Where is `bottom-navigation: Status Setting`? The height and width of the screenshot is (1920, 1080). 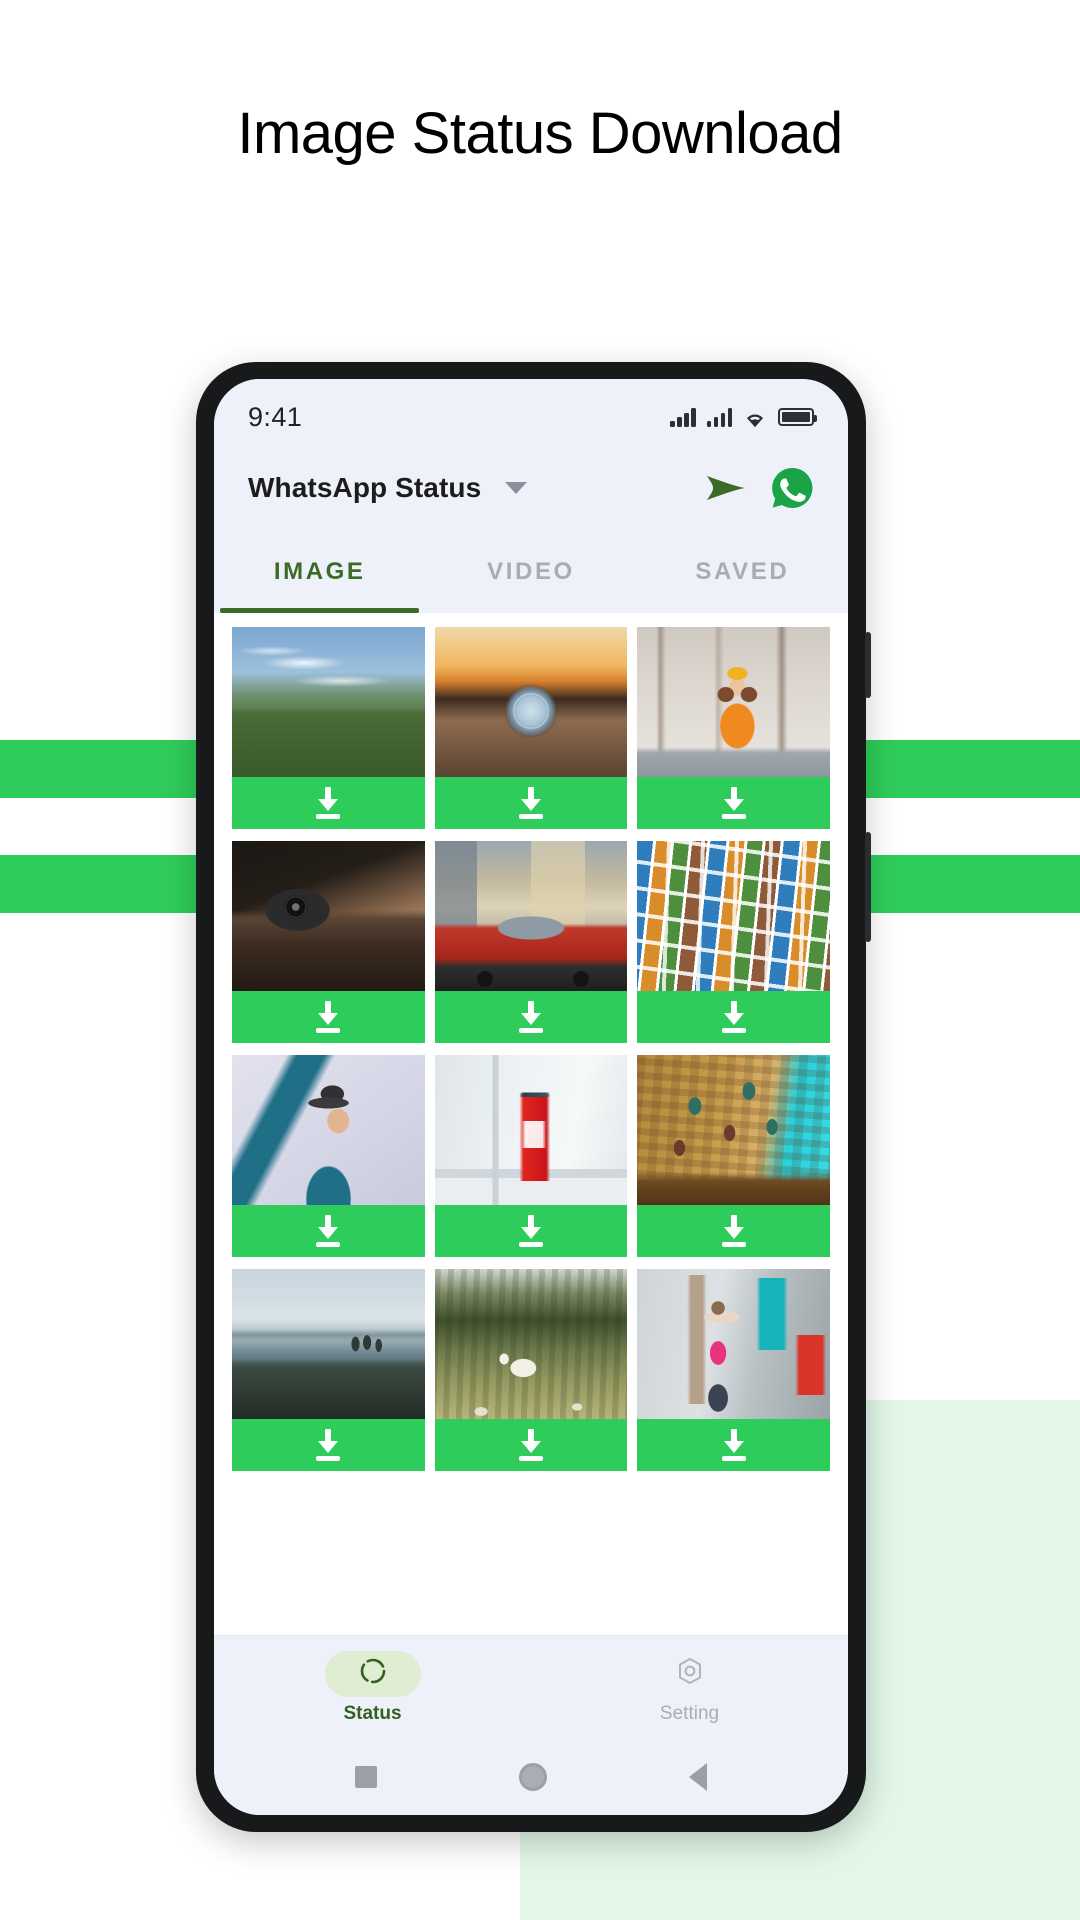
bottom-navigation: Status Setting is located at coordinates (531, 1687).